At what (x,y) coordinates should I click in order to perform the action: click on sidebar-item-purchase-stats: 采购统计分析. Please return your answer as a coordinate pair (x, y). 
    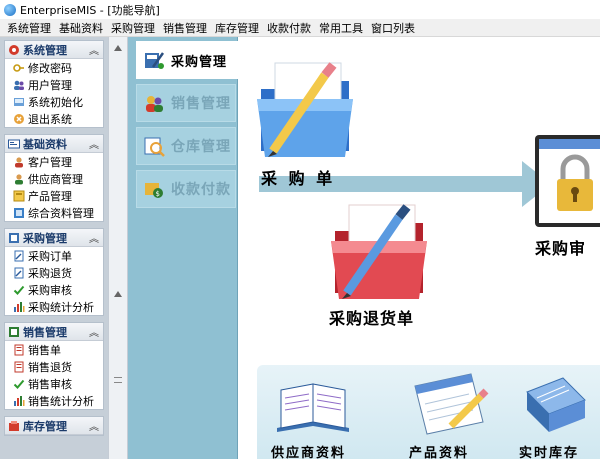
    Looking at the image, I should click on (54, 306).